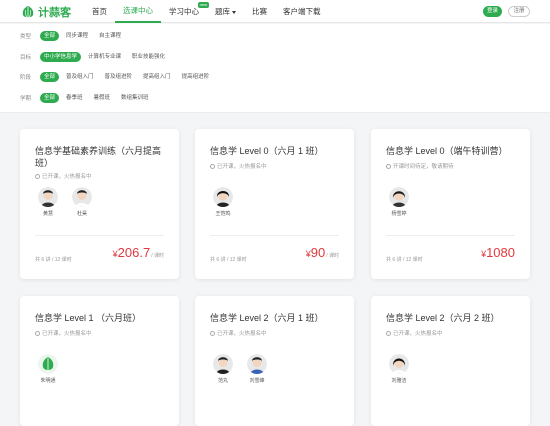 The height and width of the screenshot is (426, 550). What do you see at coordinates (28, 12) in the screenshot?
I see `garlic-logo-icon` at bounding box center [28, 12].